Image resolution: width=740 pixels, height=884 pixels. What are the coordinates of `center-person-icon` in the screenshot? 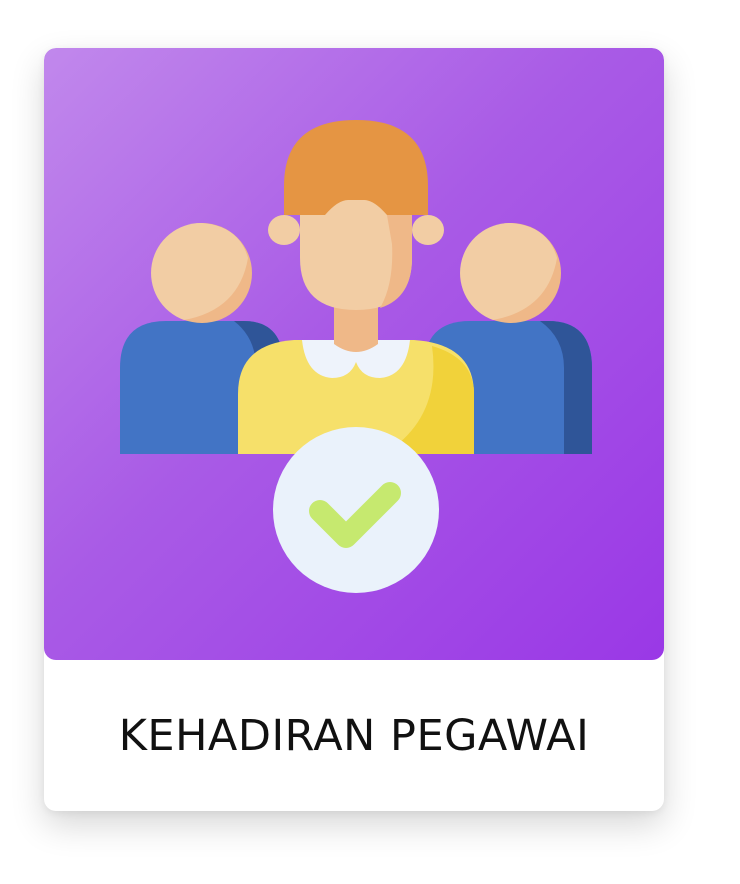 It's located at (356, 287).